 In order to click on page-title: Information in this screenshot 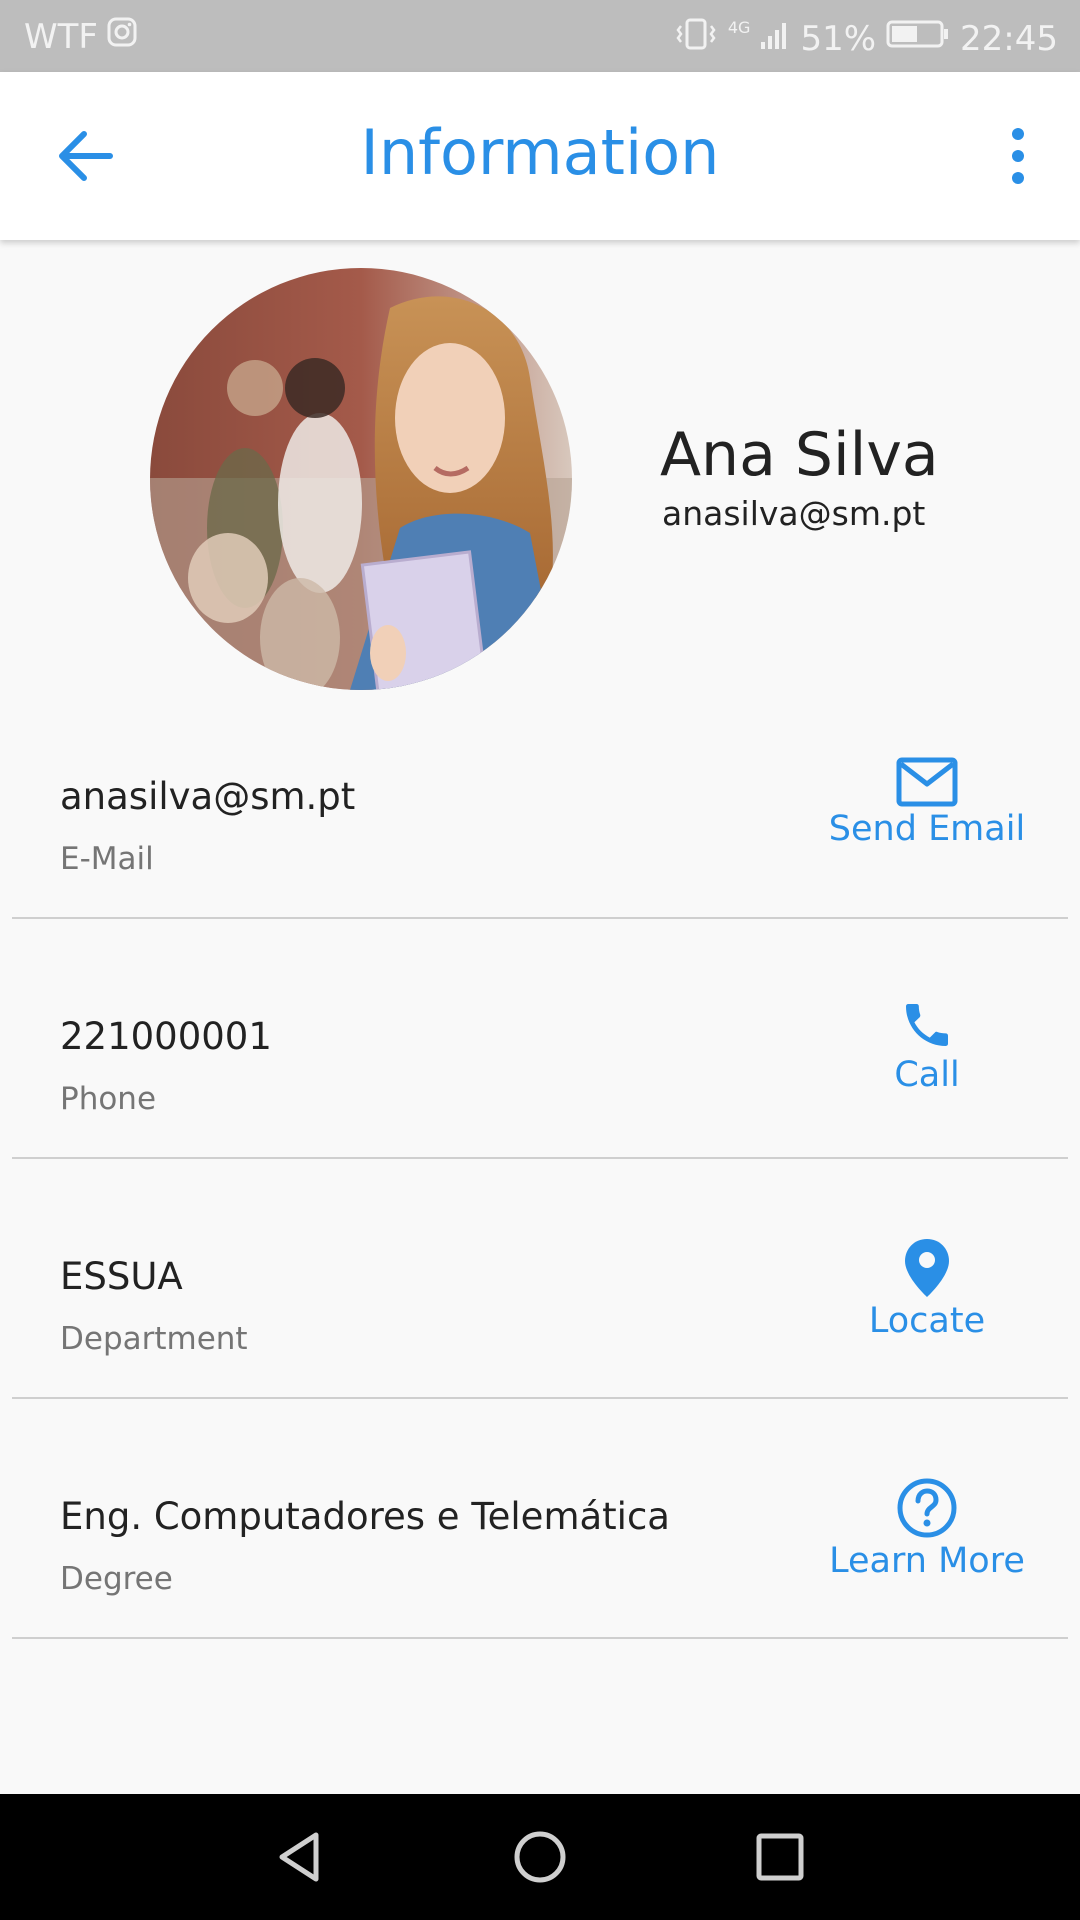, I will do `click(540, 152)`.